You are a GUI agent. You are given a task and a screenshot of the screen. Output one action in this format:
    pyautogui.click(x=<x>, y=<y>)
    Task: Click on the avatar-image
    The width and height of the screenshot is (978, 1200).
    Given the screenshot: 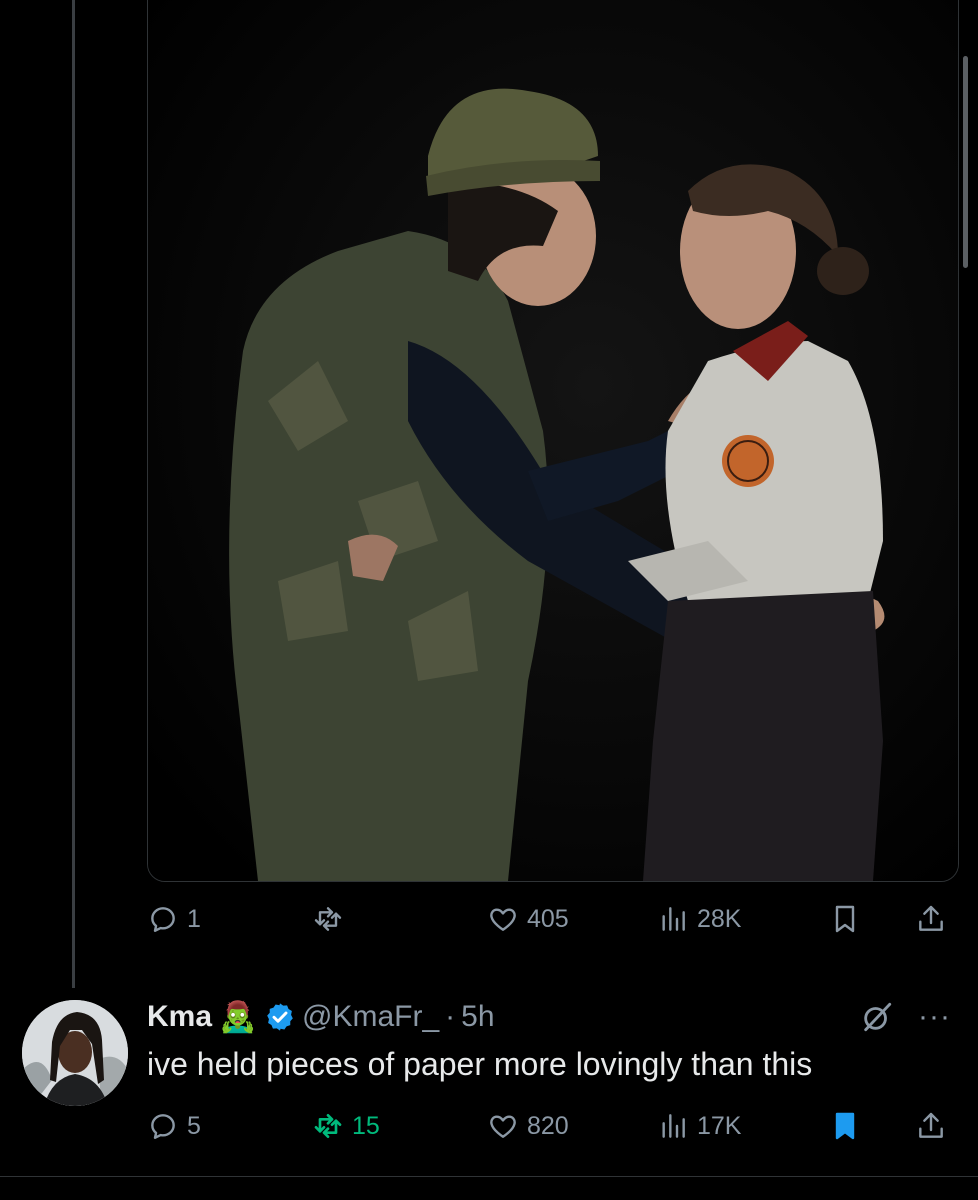 What is the action you would take?
    pyautogui.click(x=75, y=1053)
    